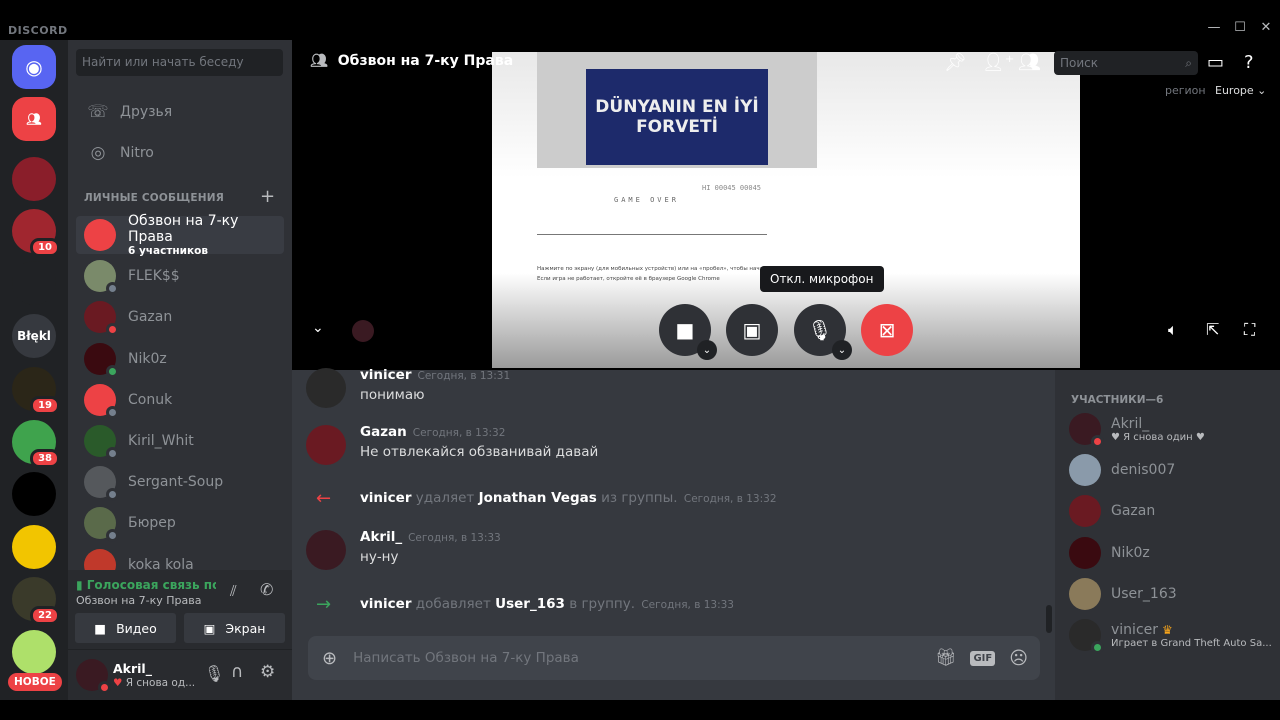  Describe the element at coordinates (1109, 553) in the screenshot. I see `member-item: Nik0z` at that location.